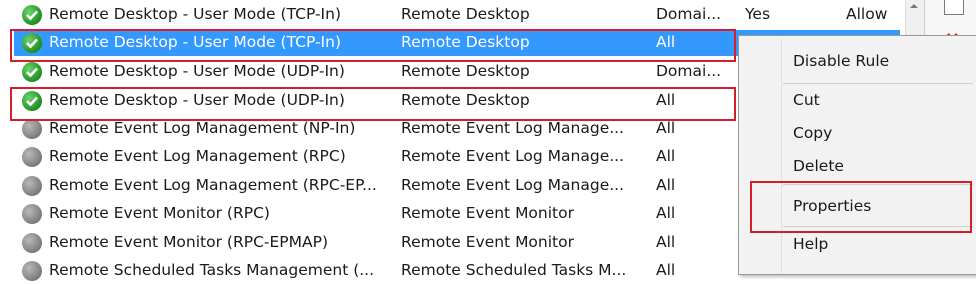  What do you see at coordinates (781, 156) in the screenshot?
I see `menu-gutter` at bounding box center [781, 156].